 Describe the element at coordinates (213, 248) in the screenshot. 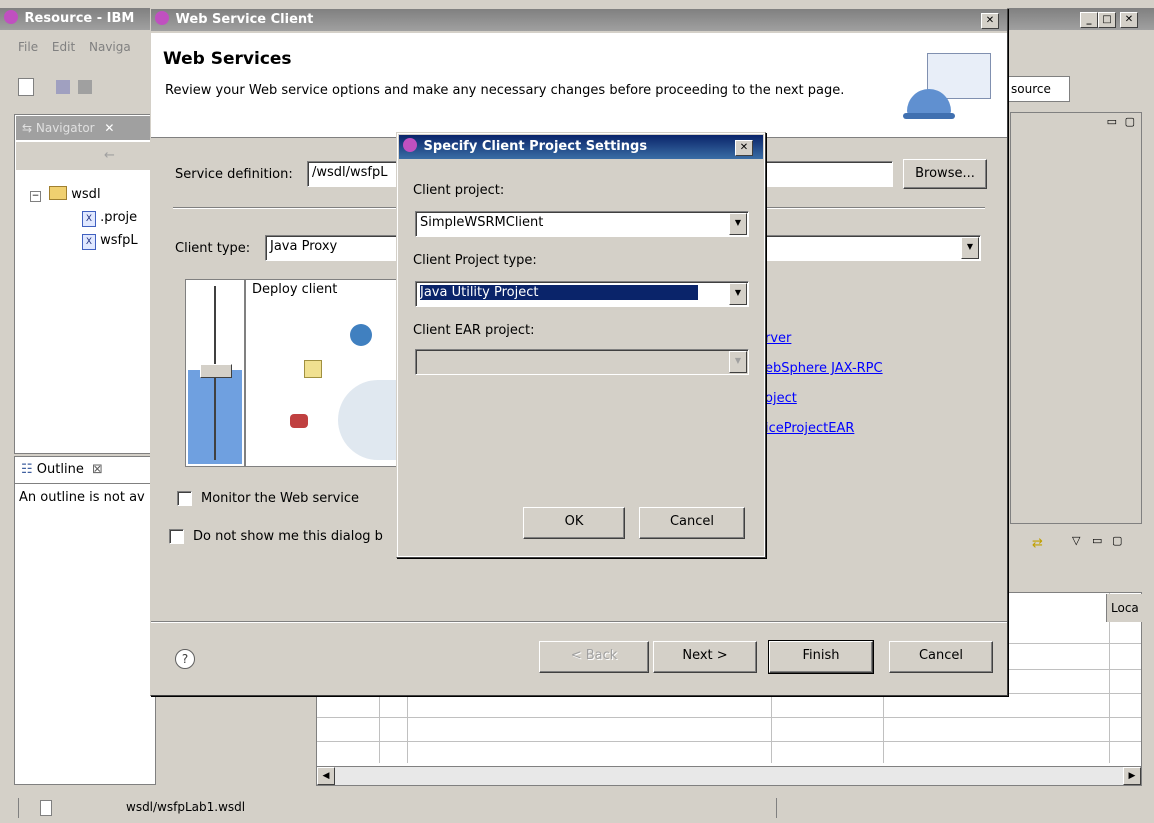

I see `client-type-label: Client type:` at that location.